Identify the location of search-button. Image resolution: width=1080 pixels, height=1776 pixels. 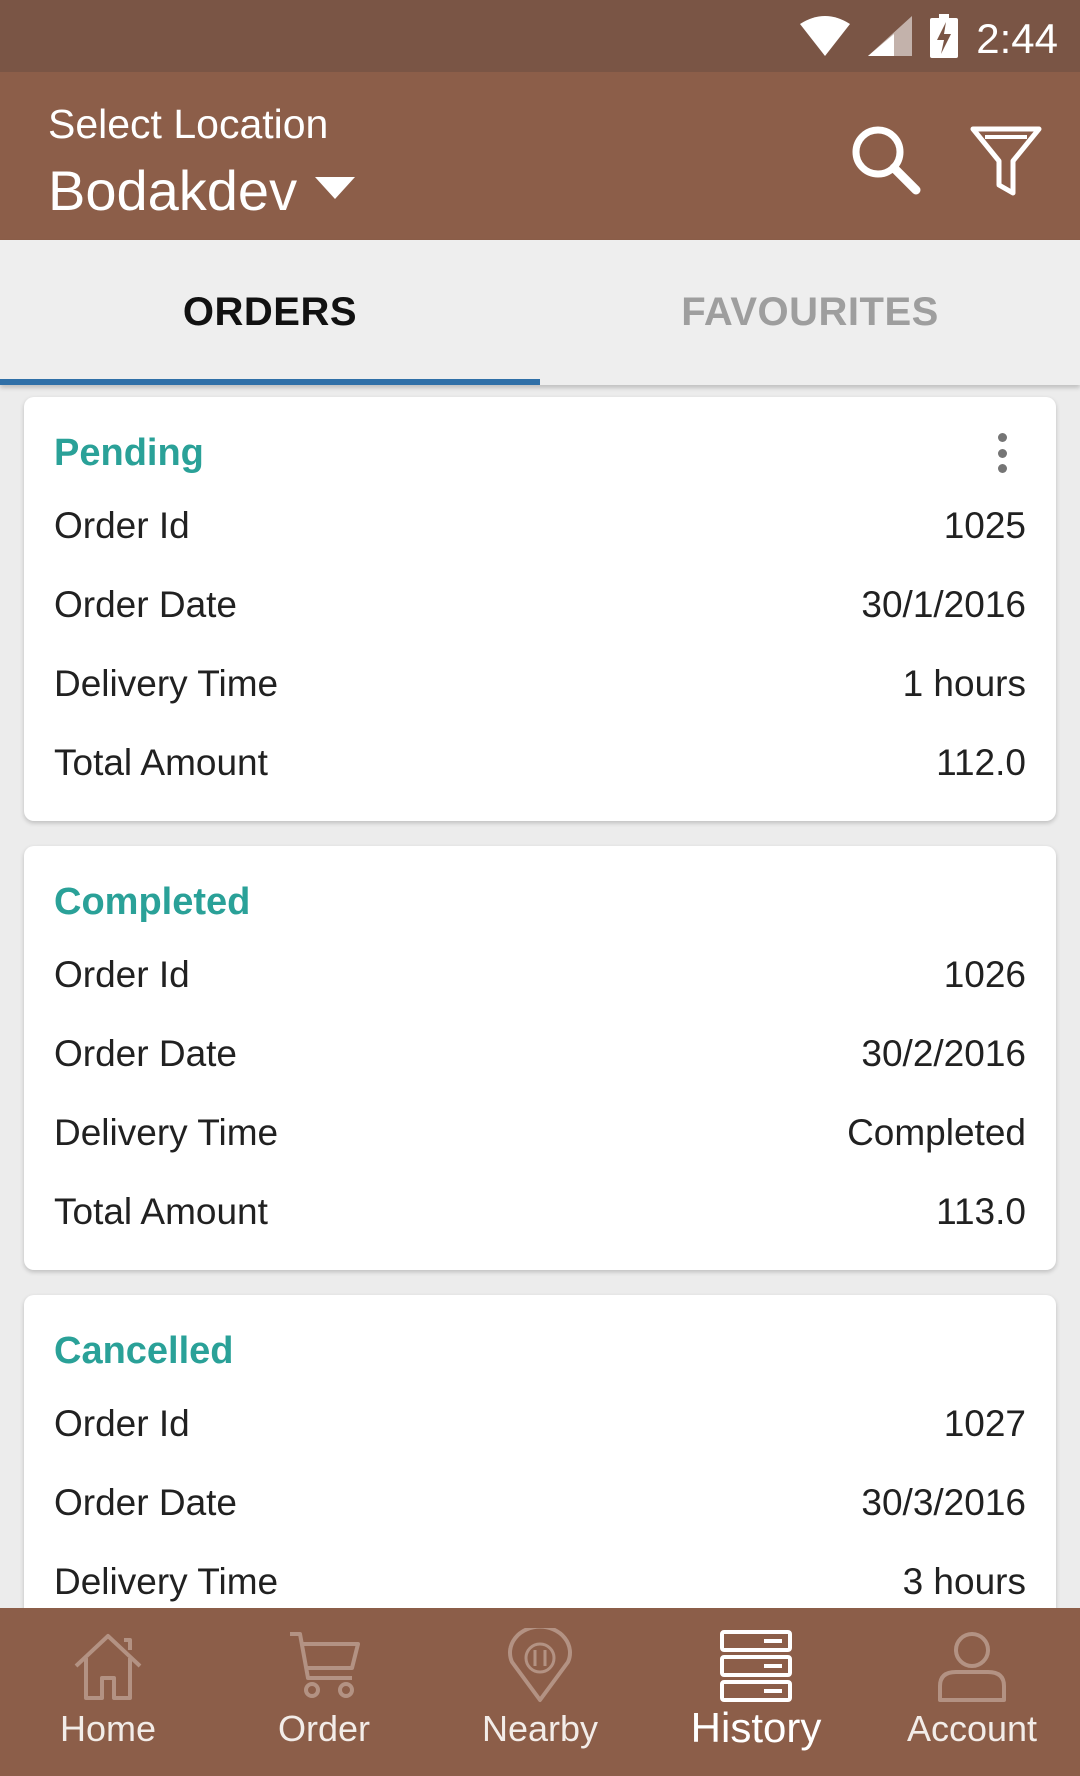
(886, 162).